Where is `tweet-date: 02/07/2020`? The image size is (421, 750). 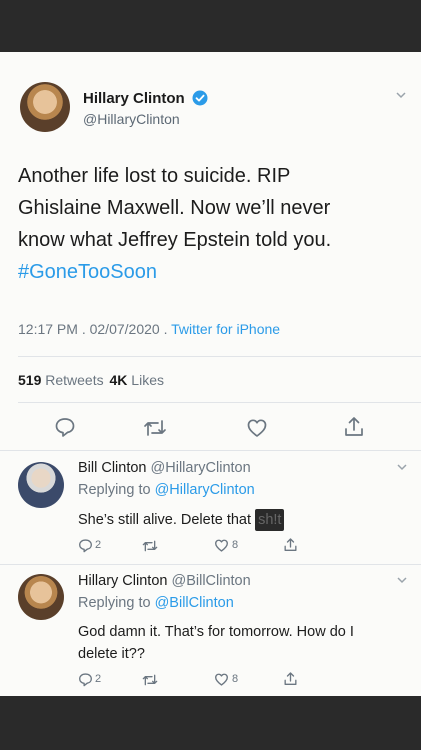
tweet-date: 02/07/2020 is located at coordinates (125, 329).